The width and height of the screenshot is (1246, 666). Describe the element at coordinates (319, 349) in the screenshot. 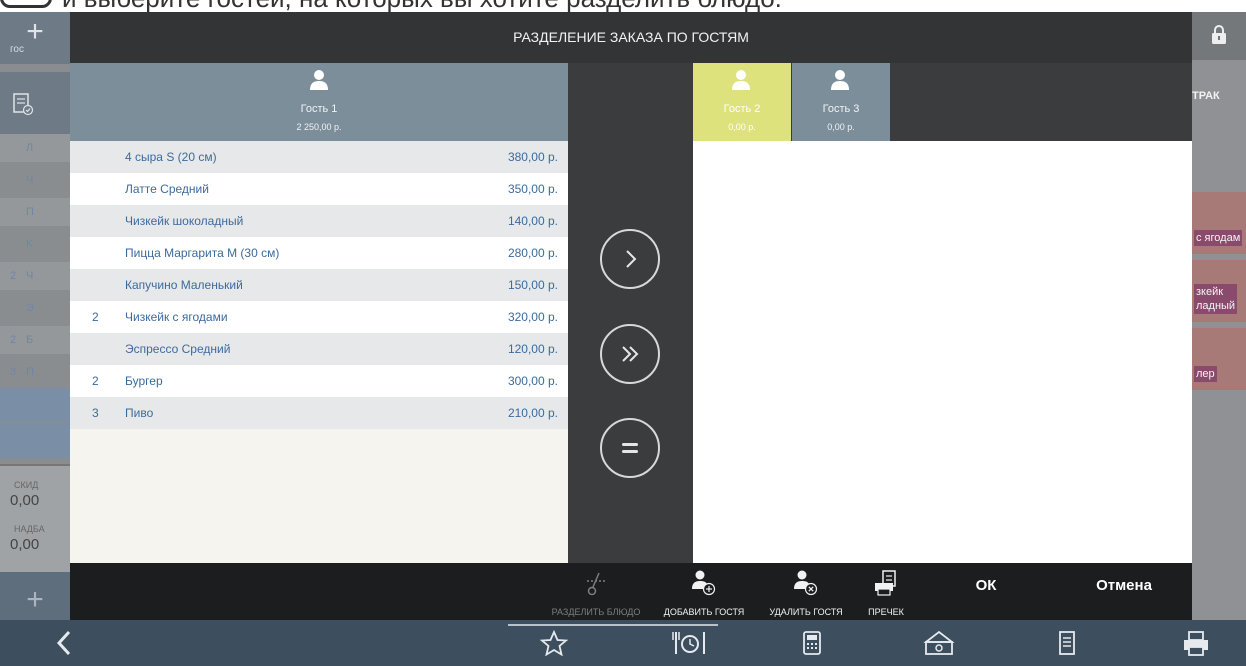

I see `order-item-row: Эспрессо Средний 120,00 р.` at that location.